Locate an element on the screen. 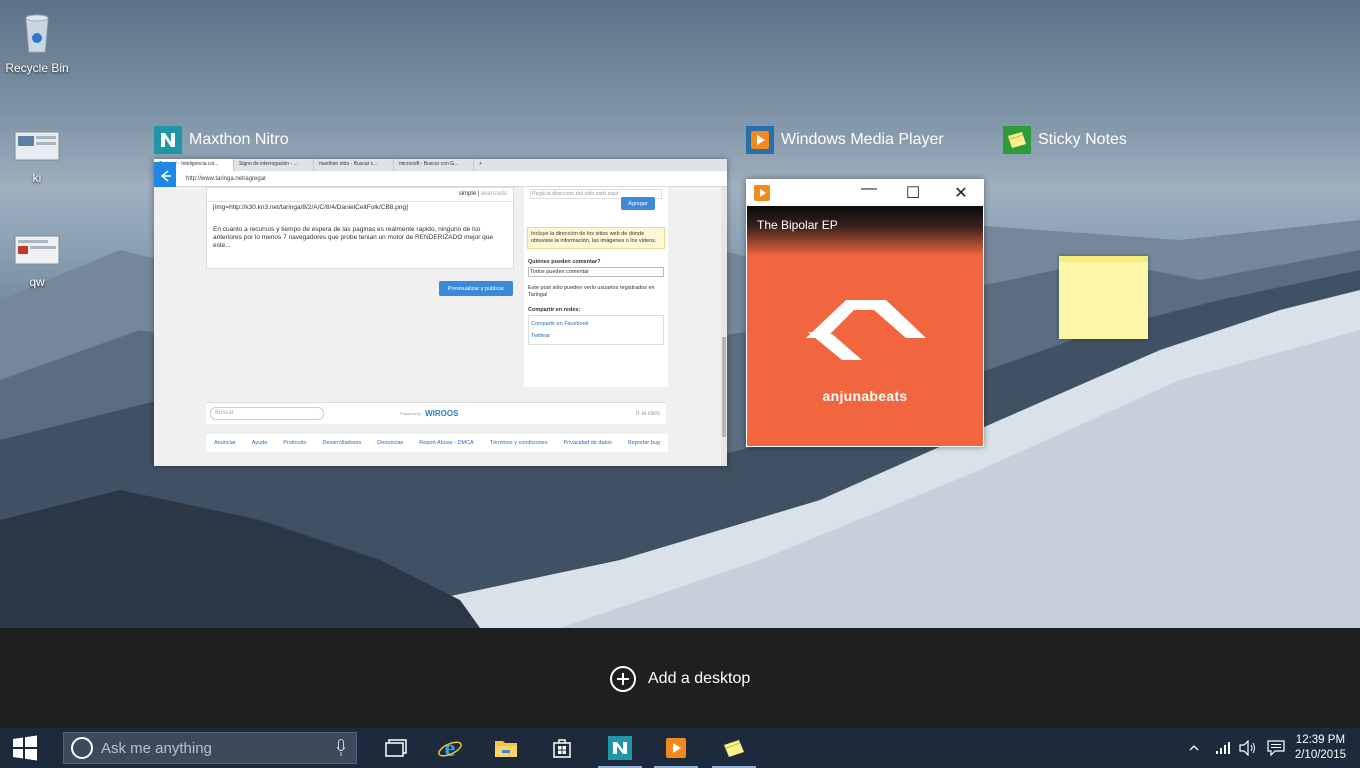 The image size is (1360, 768). footer-search-input: Buscar is located at coordinates (267, 413).